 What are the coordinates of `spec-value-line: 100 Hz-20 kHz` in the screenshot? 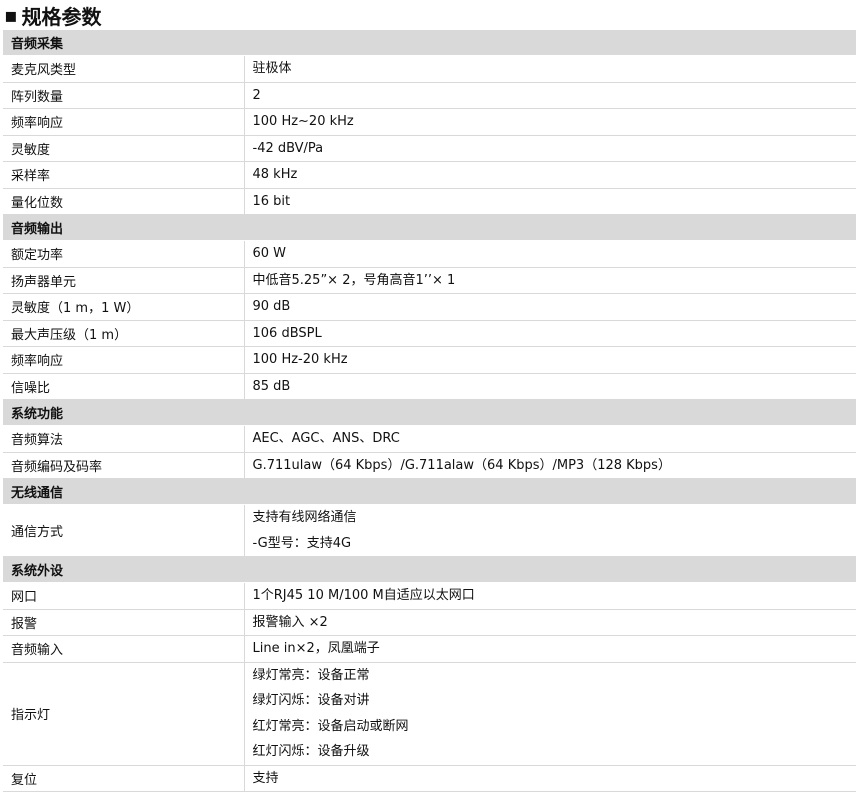 It's located at (300, 359).